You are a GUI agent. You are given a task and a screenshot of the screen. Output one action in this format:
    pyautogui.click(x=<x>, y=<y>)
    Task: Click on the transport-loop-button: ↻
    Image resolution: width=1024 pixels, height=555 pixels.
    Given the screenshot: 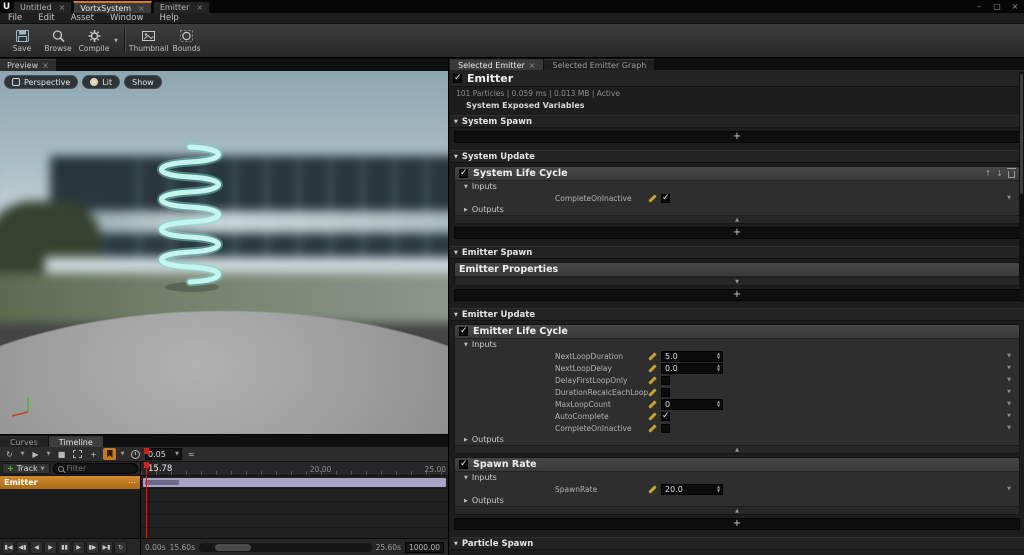 What is the action you would take?
    pyautogui.click(x=120, y=547)
    